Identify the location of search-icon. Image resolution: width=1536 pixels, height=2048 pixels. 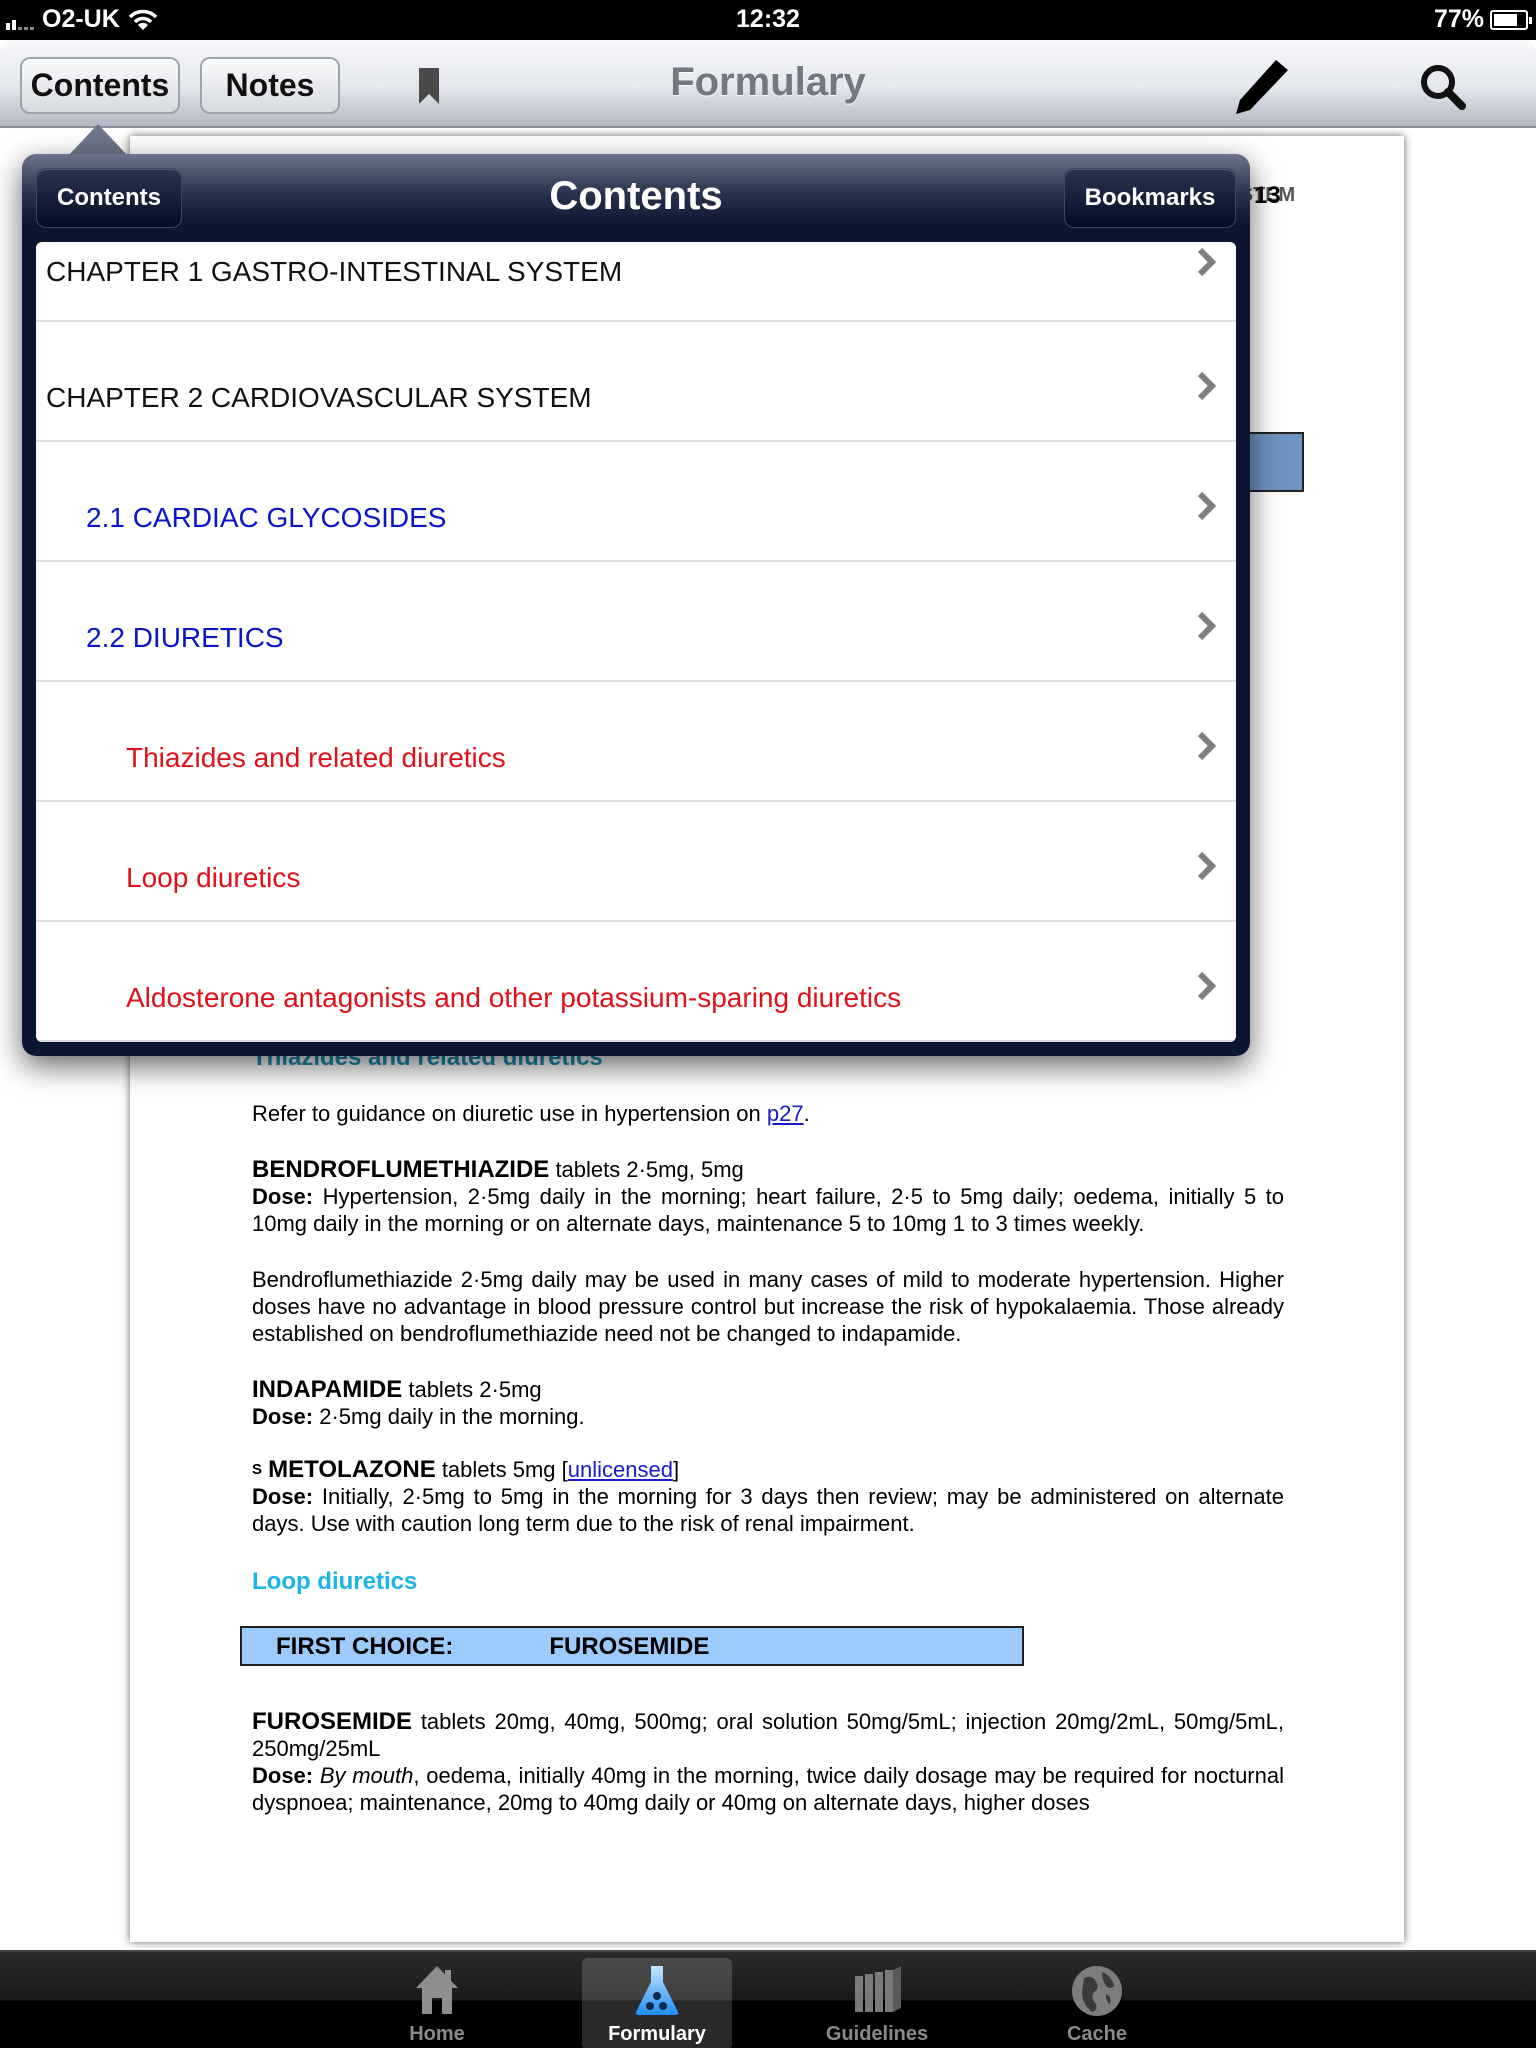
(1443, 87).